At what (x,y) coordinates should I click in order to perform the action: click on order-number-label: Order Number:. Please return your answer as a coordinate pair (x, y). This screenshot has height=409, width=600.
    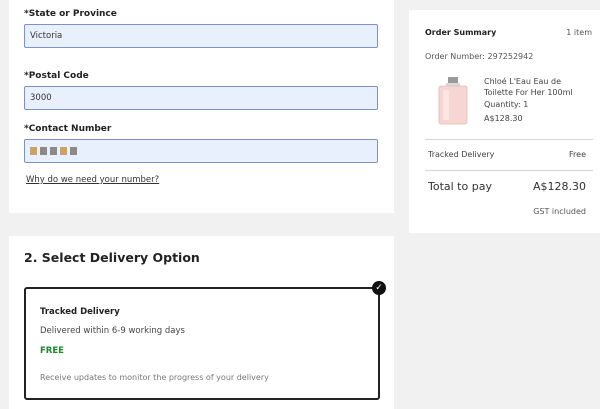
    Looking at the image, I should click on (455, 56).